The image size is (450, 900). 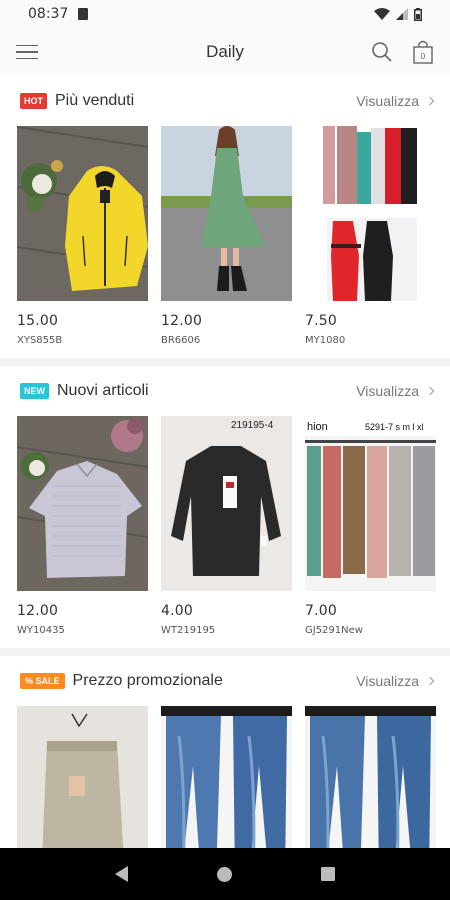 I want to click on section-title: Più venduti, so click(x=95, y=100).